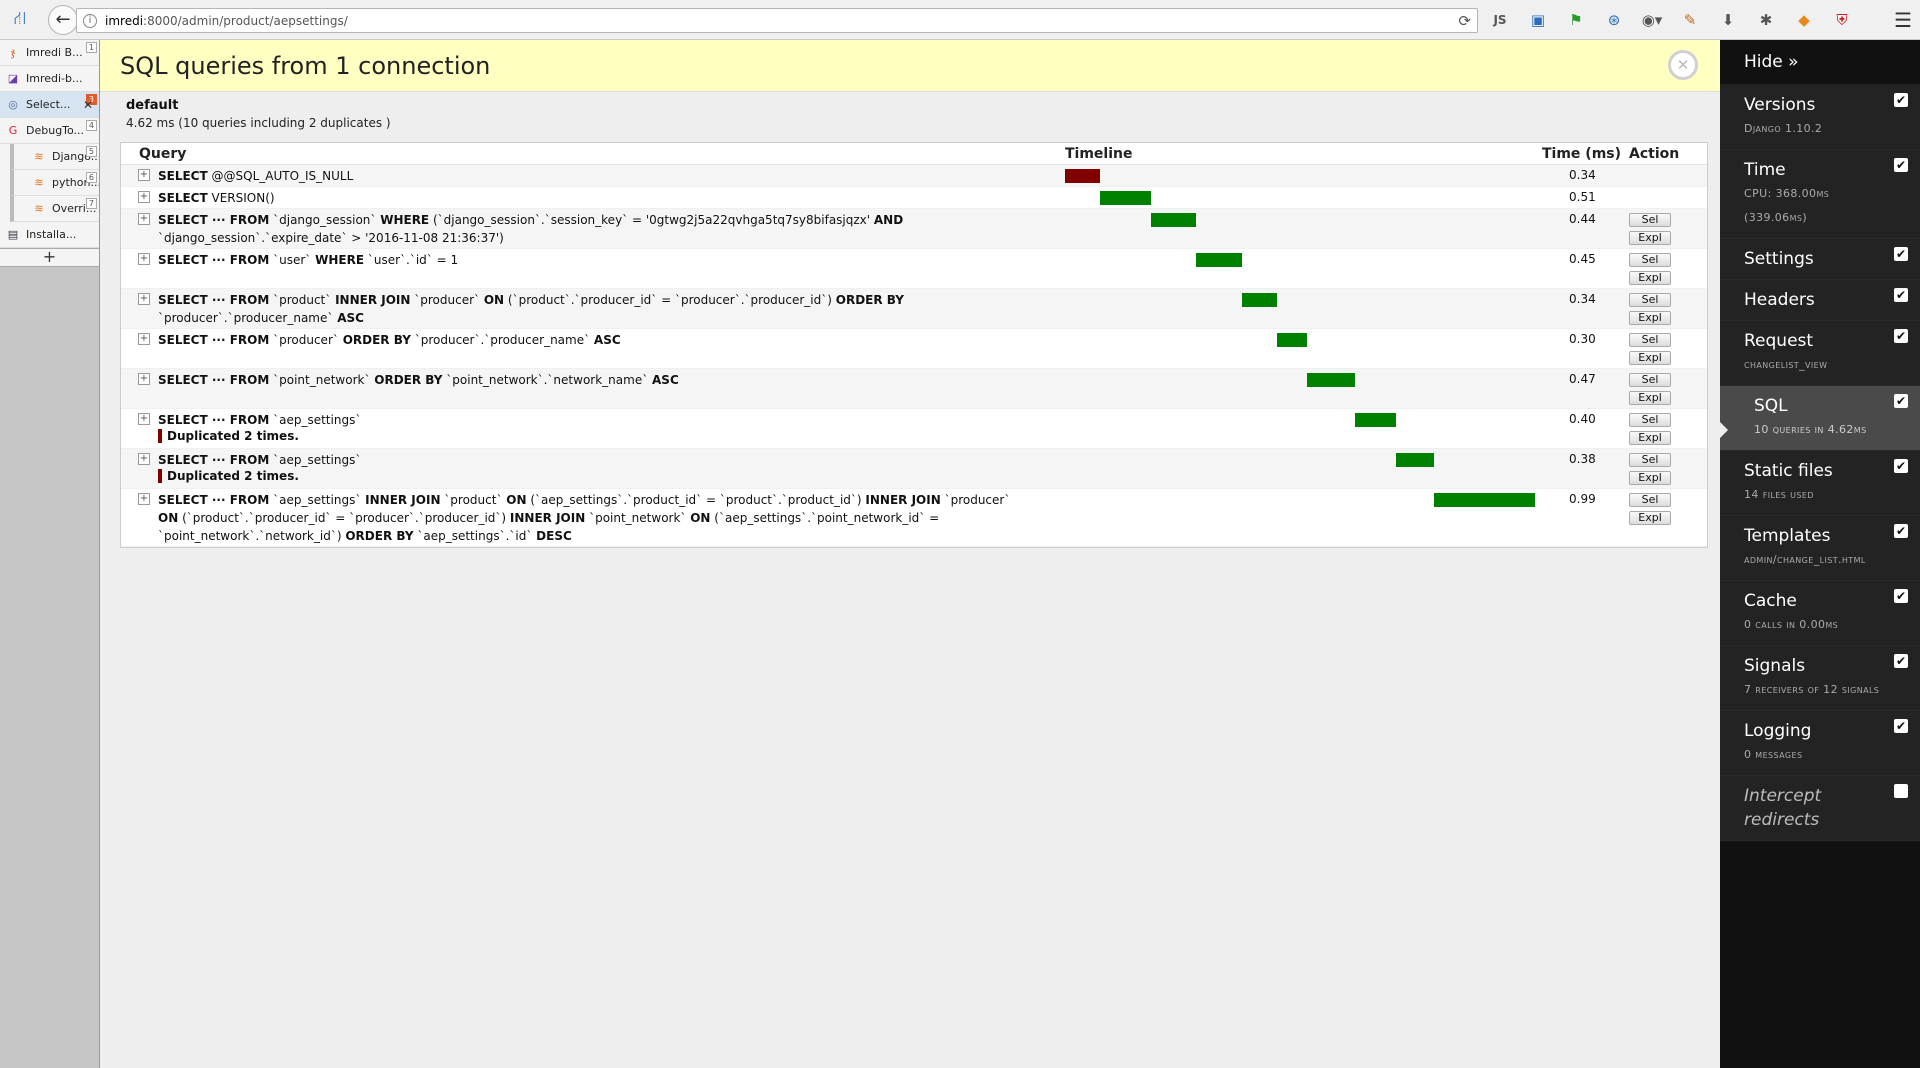 The width and height of the screenshot is (1920, 1068). What do you see at coordinates (49, 258) in the screenshot?
I see `new-tab-button: +` at bounding box center [49, 258].